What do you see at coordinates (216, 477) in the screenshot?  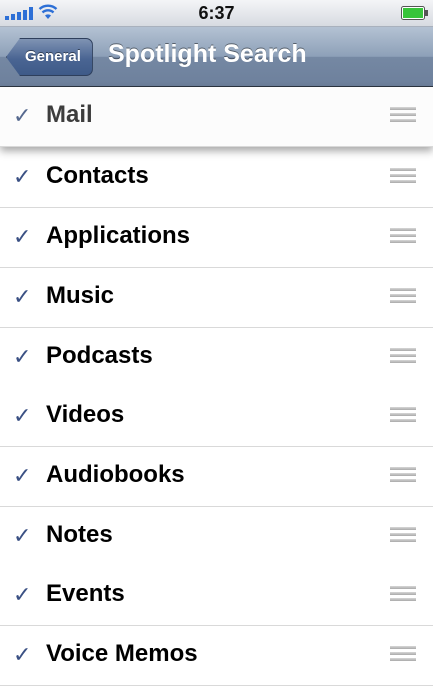 I see `list-item-audiobooks: ✓ Audiobooks` at bounding box center [216, 477].